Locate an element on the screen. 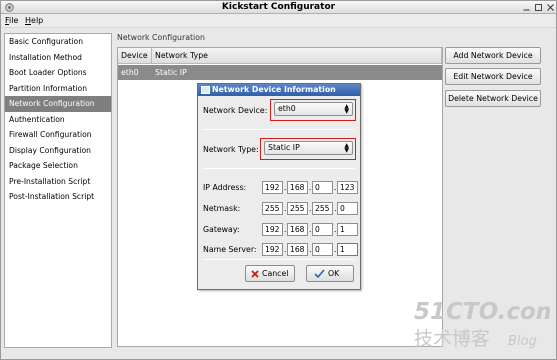 This screenshot has width=557, height=360. close-icon is located at coordinates (550, 7).